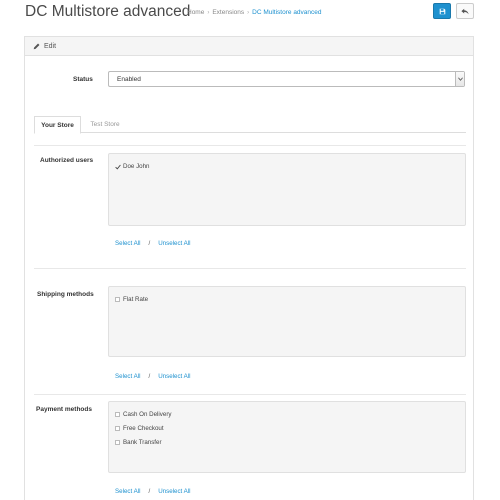 The image size is (500, 500). Describe the element at coordinates (195, 12) in the screenshot. I see `breadcrumb-home: Home` at that location.